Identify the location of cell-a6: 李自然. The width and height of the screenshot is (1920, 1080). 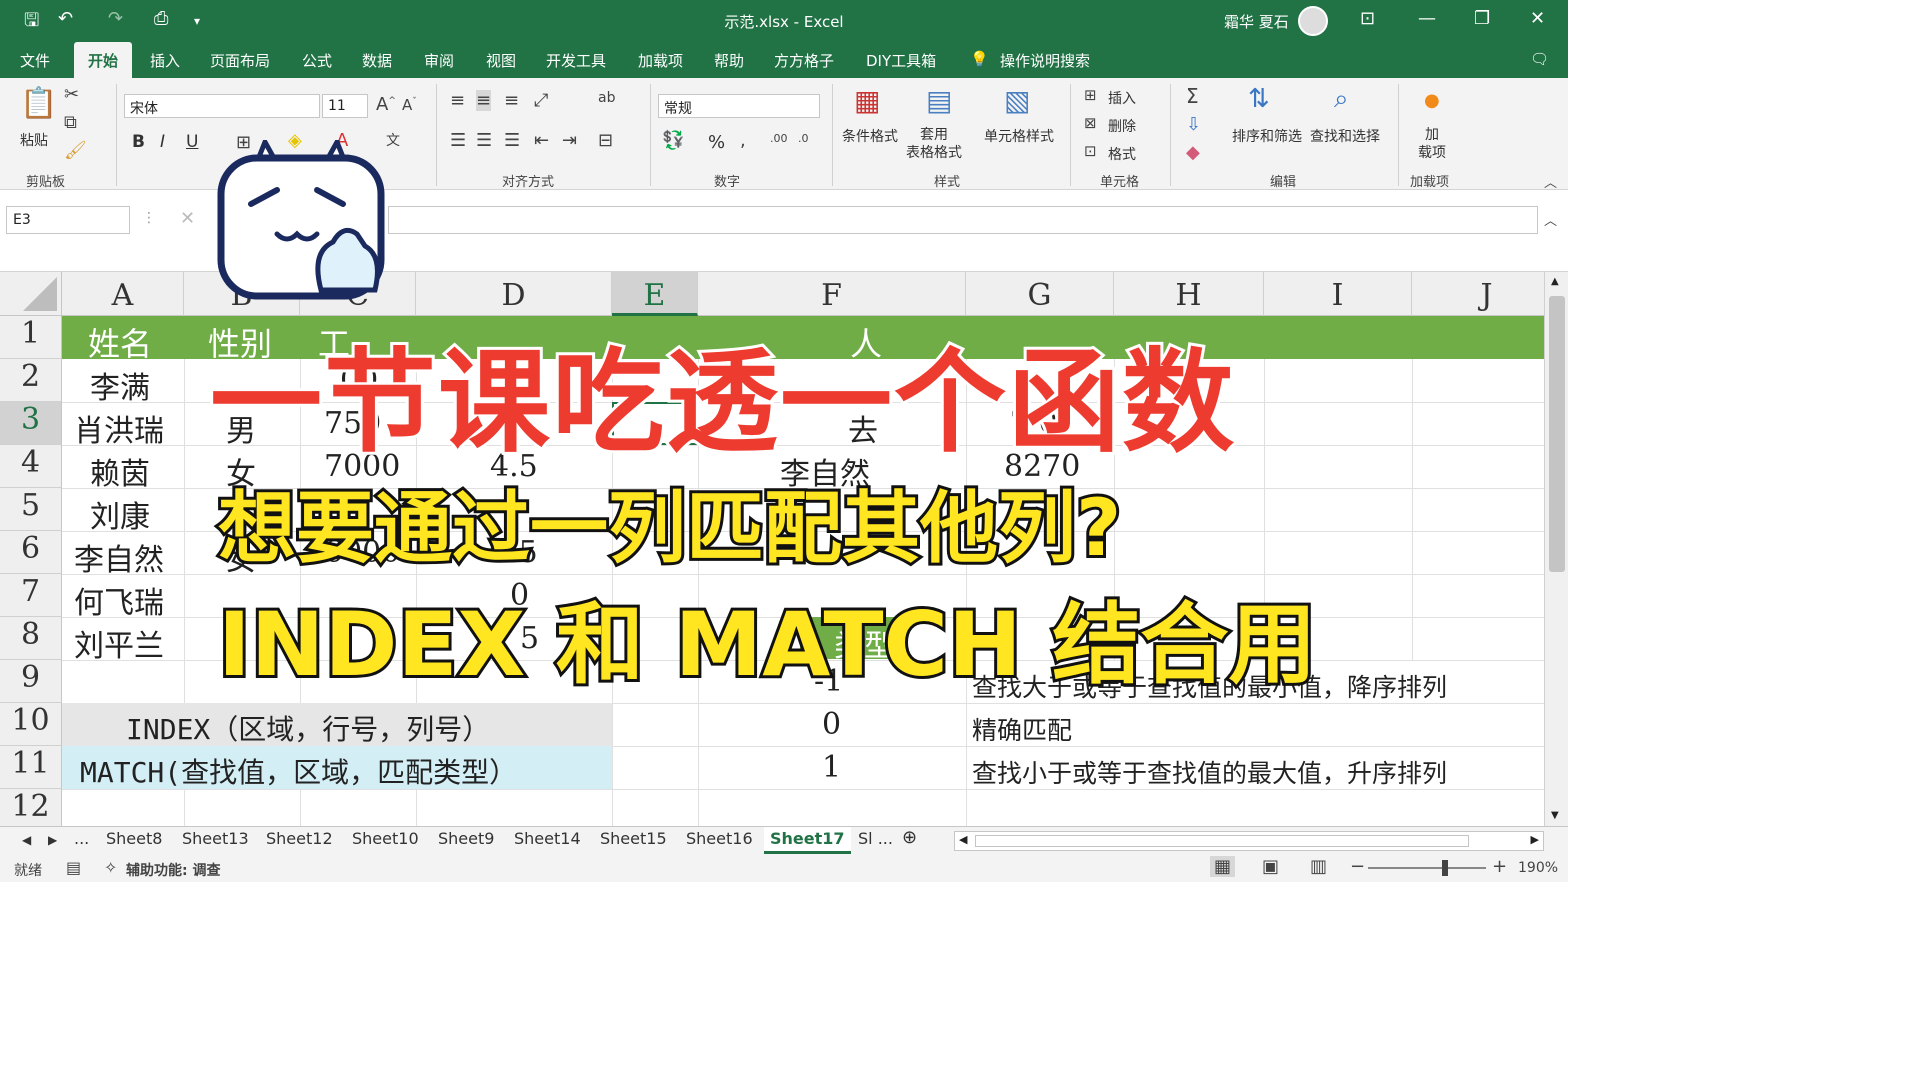
(119, 557).